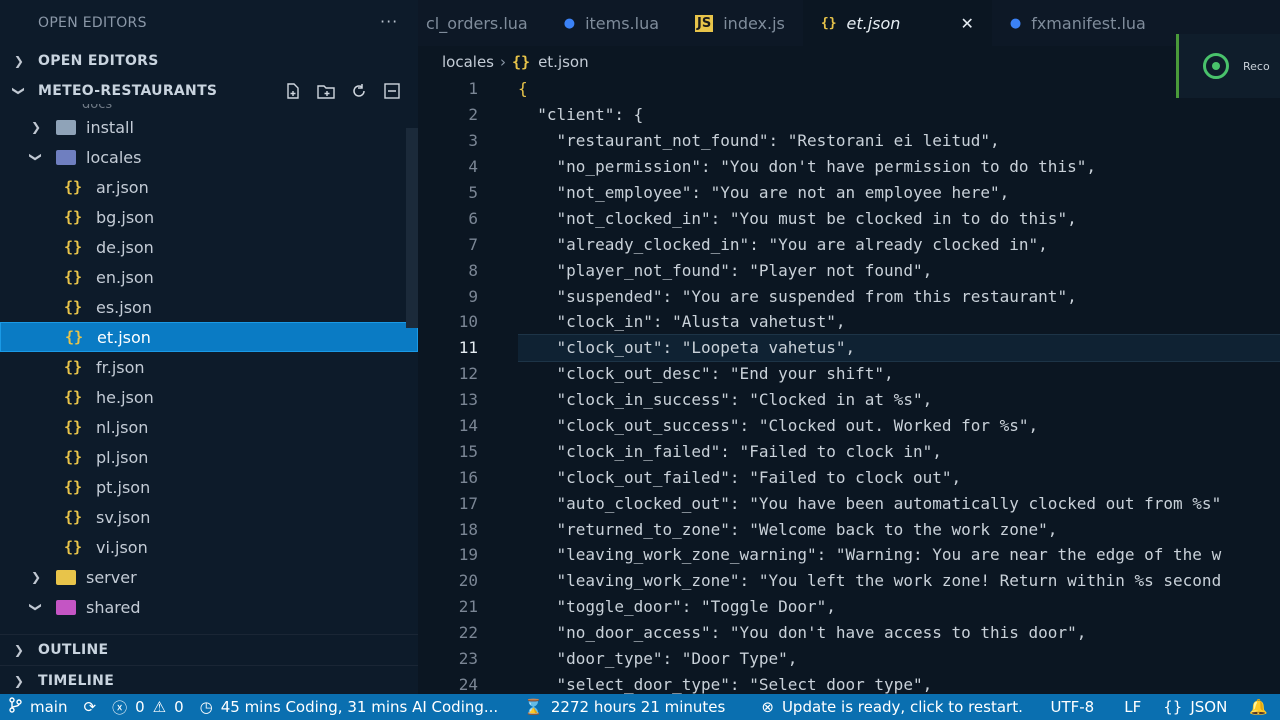 The width and height of the screenshot is (1280, 720). I want to click on tree-file: {} fr.json, so click(209, 367).